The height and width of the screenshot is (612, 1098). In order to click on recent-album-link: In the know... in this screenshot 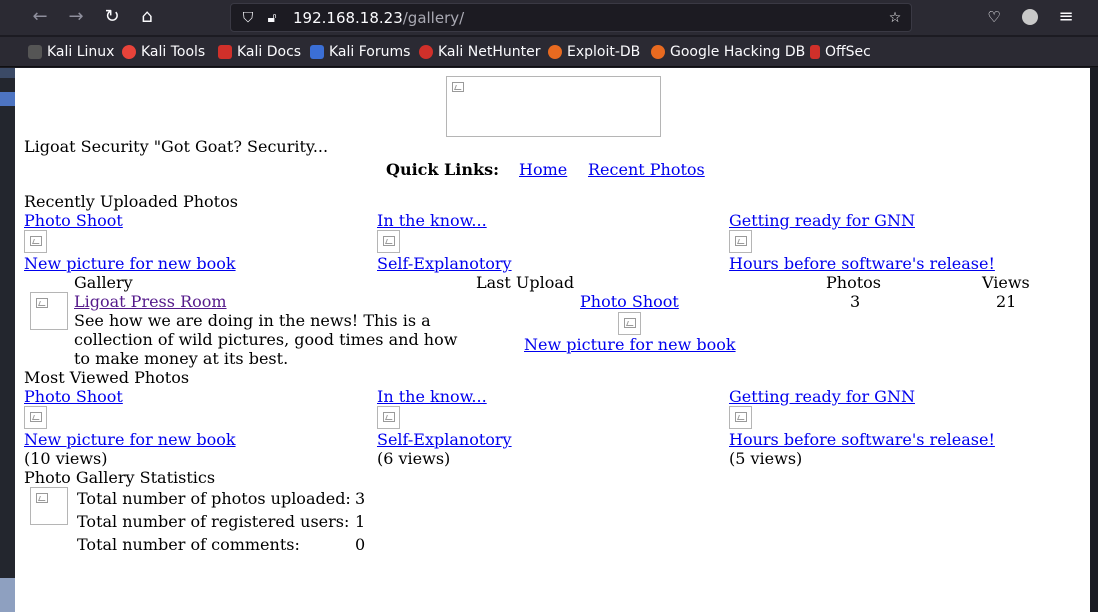, I will do `click(432, 220)`.